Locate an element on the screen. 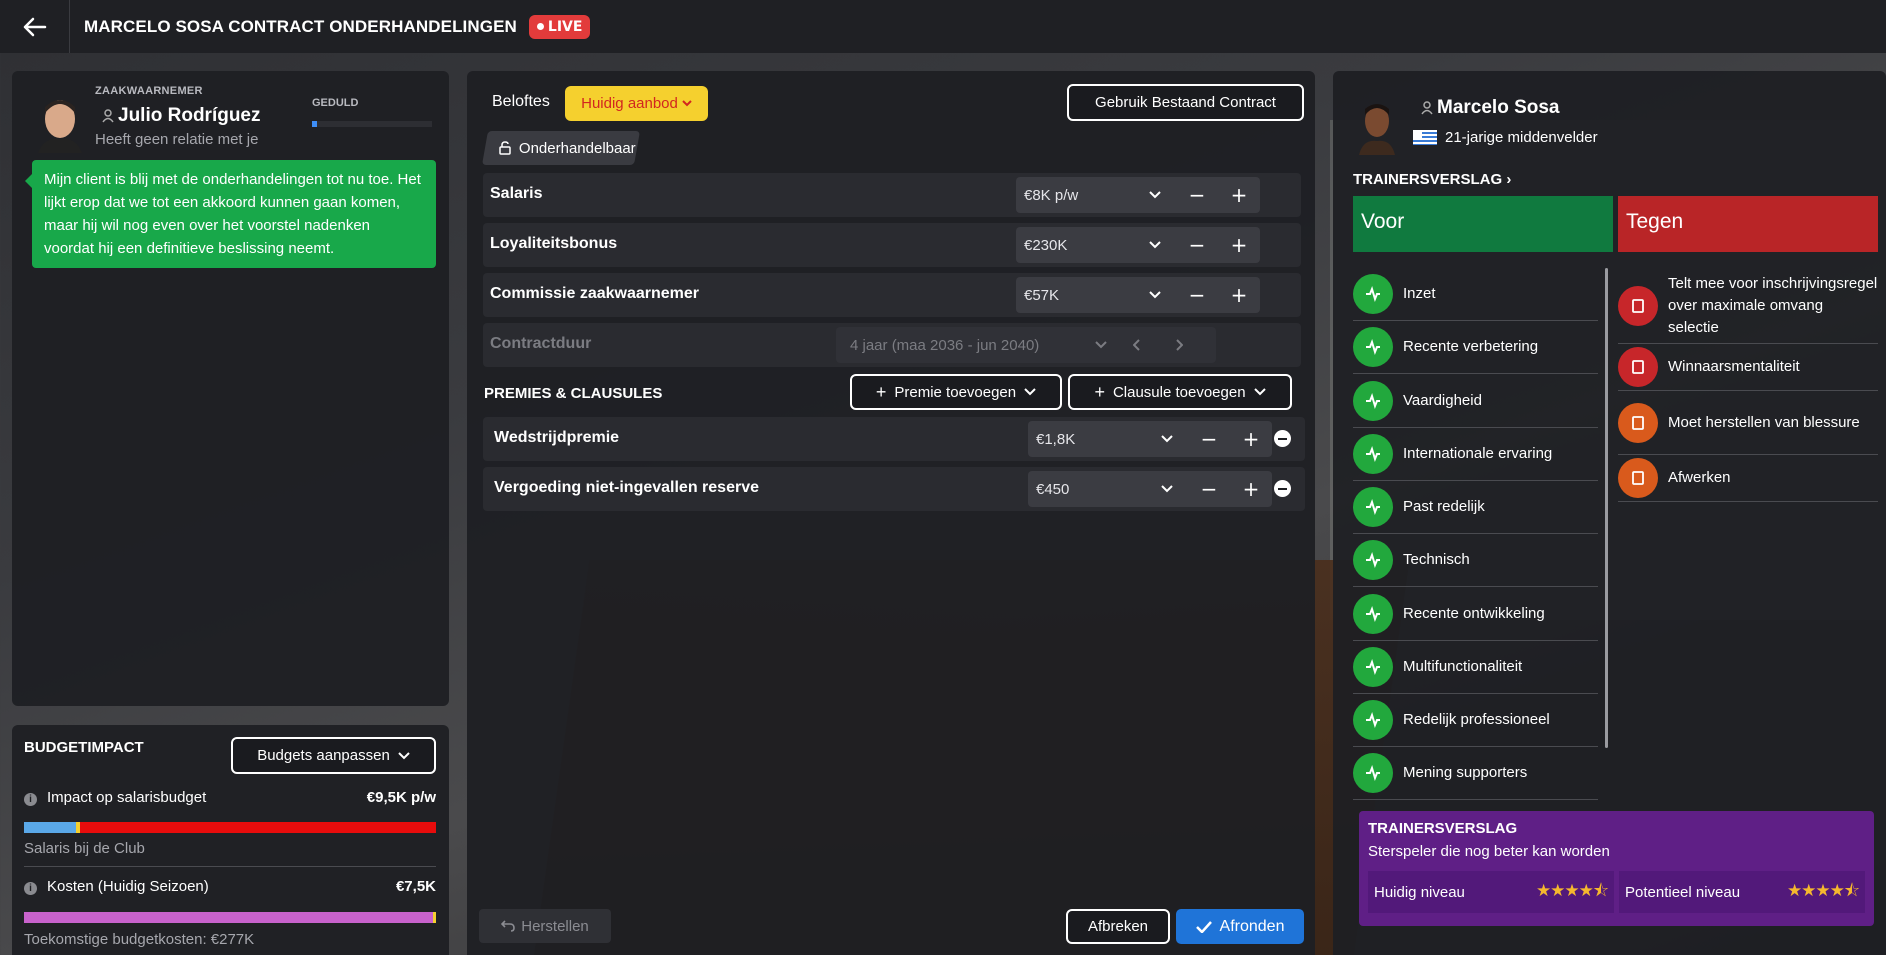 The height and width of the screenshot is (955, 1886). match-bonus-increase-button: + is located at coordinates (1251, 439).